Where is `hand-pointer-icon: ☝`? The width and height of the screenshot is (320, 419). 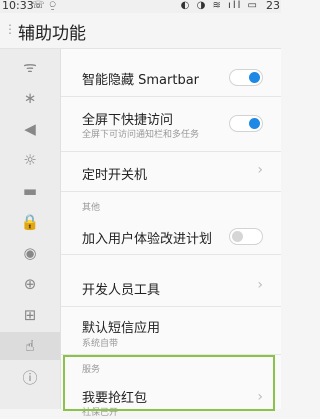 hand-pointer-icon: ☝ is located at coordinates (30, 346).